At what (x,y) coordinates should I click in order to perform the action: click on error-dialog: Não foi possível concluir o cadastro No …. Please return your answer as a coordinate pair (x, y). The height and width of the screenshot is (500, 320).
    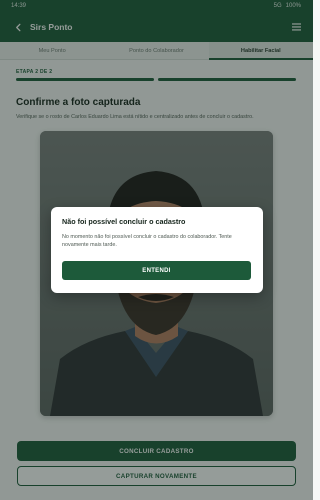
    Looking at the image, I should click on (157, 250).